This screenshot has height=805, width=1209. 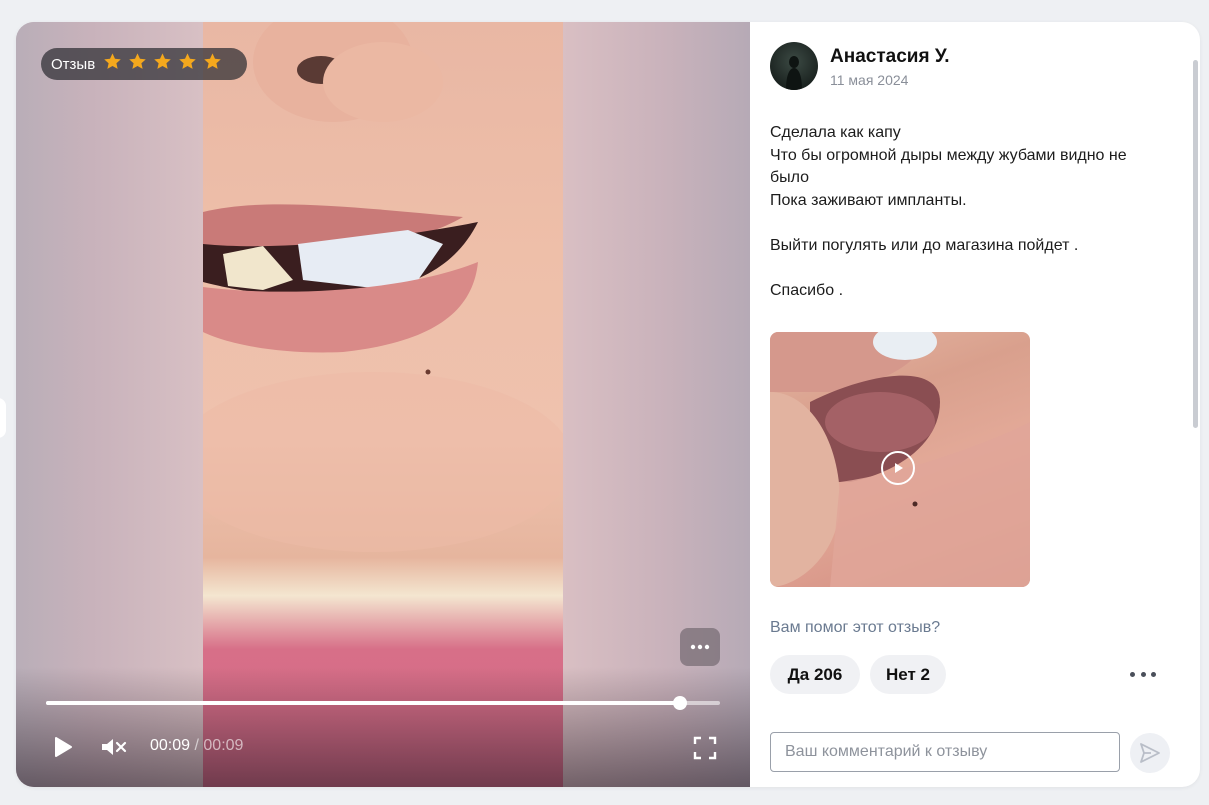 What do you see at coordinates (73, 64) in the screenshot?
I see `rating-label: Отзыв` at bounding box center [73, 64].